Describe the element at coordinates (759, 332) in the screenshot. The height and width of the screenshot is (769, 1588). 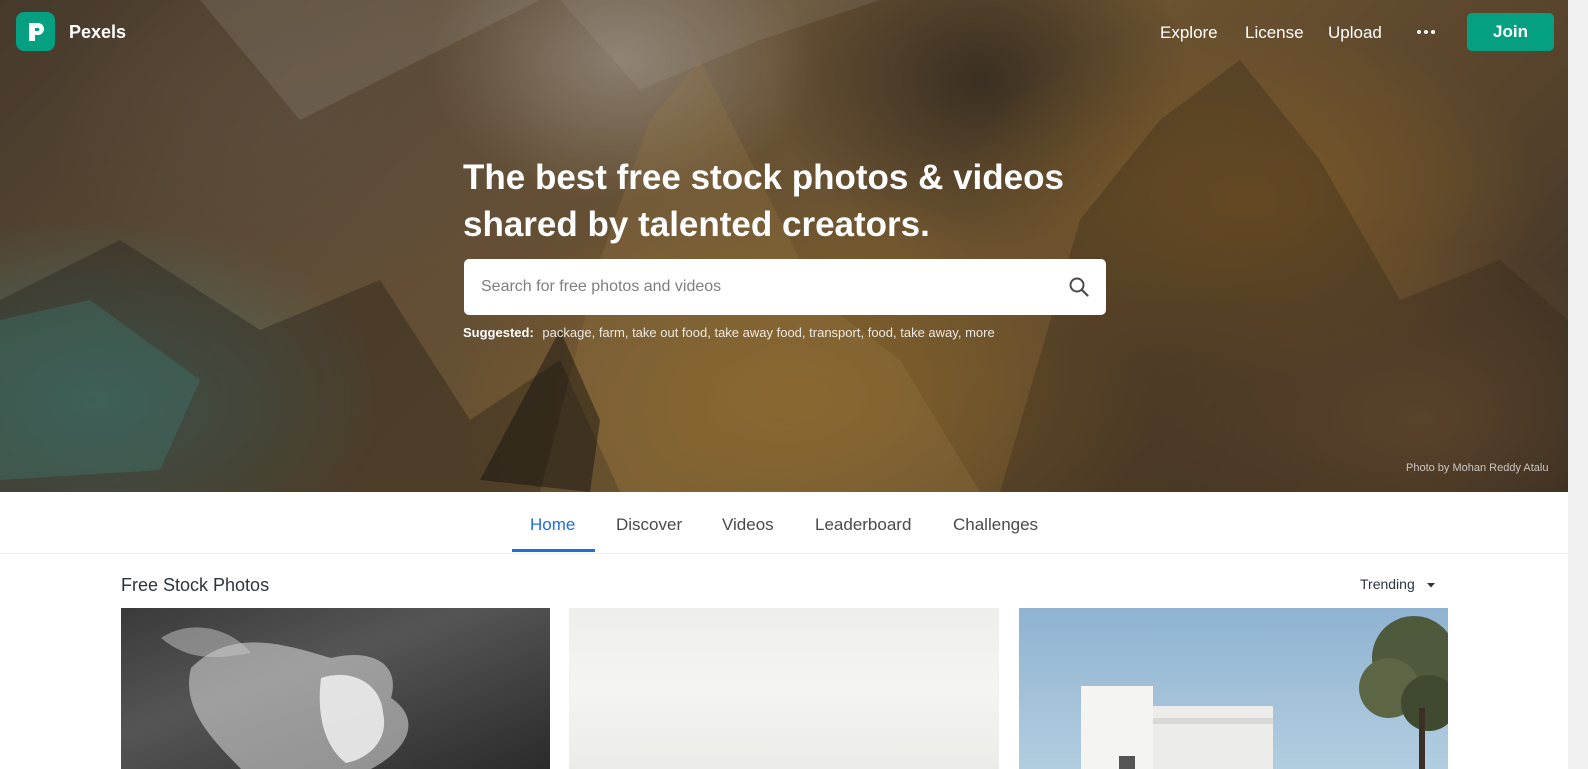
I see `suggestion-link: take away food,` at that location.